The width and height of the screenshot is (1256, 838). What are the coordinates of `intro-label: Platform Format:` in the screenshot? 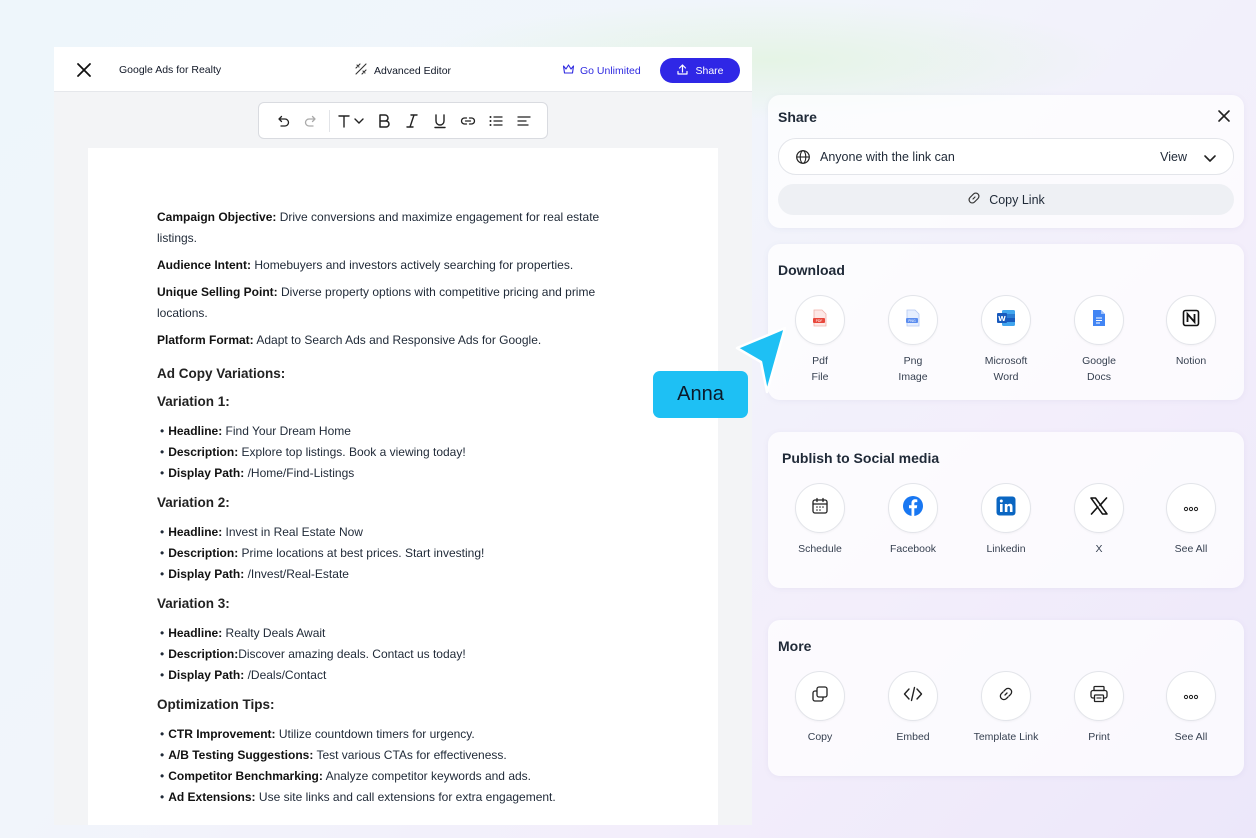 It's located at (205, 340).